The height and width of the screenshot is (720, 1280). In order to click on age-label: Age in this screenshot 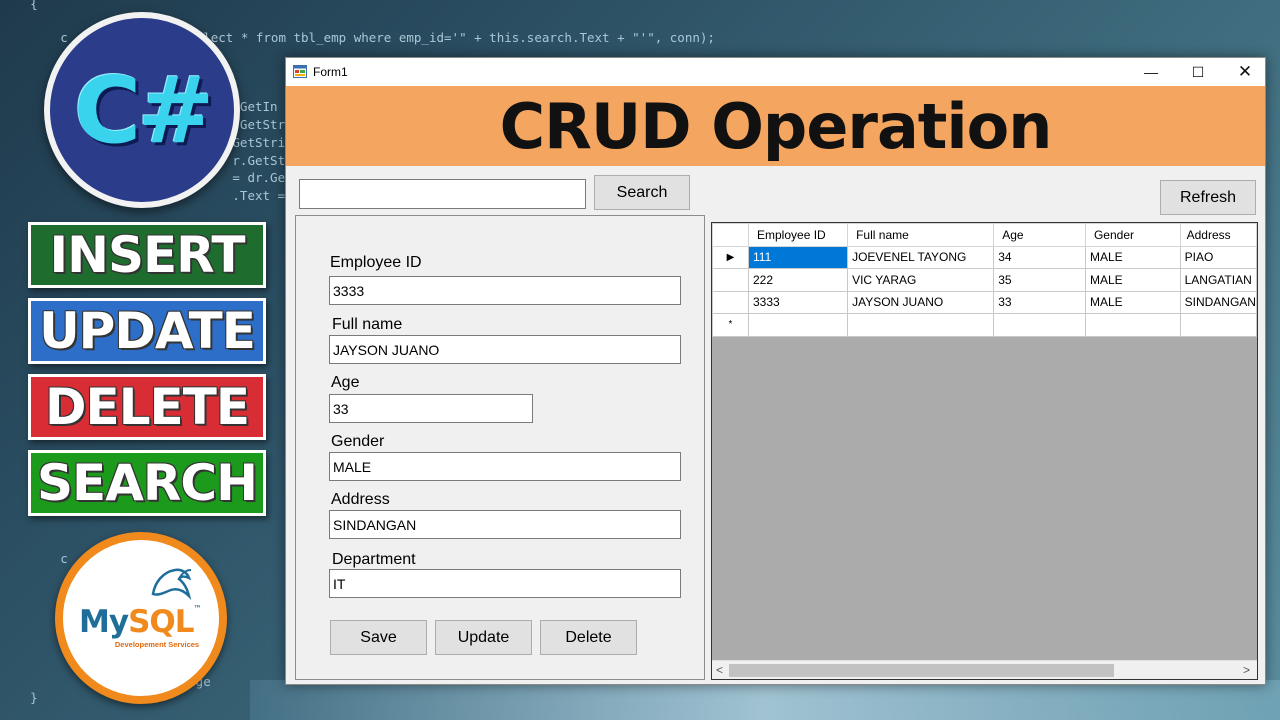, I will do `click(345, 382)`.